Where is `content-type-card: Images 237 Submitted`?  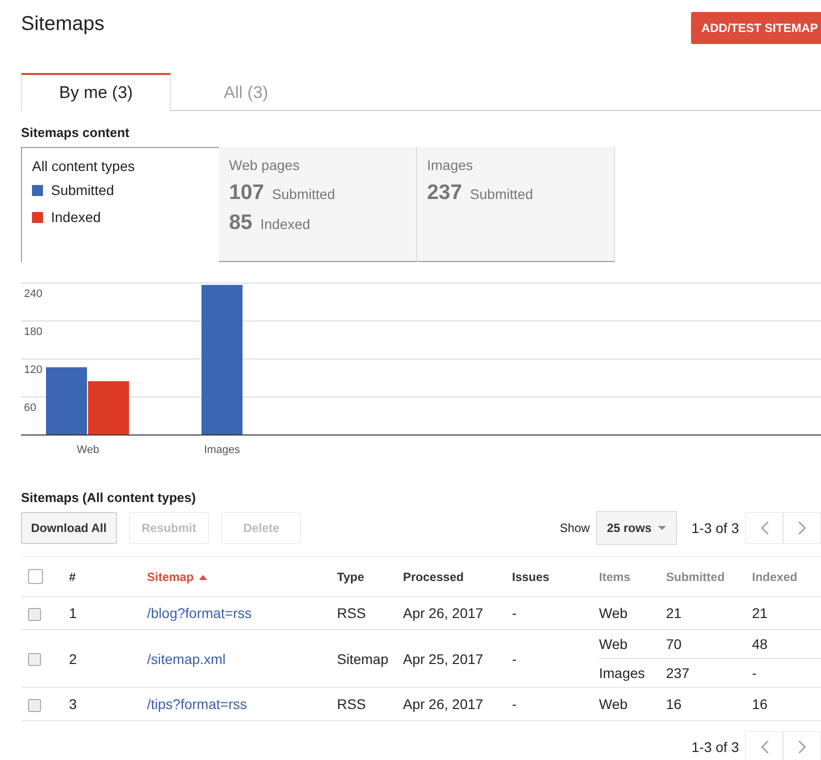 content-type-card: Images 237 Submitted is located at coordinates (516, 204).